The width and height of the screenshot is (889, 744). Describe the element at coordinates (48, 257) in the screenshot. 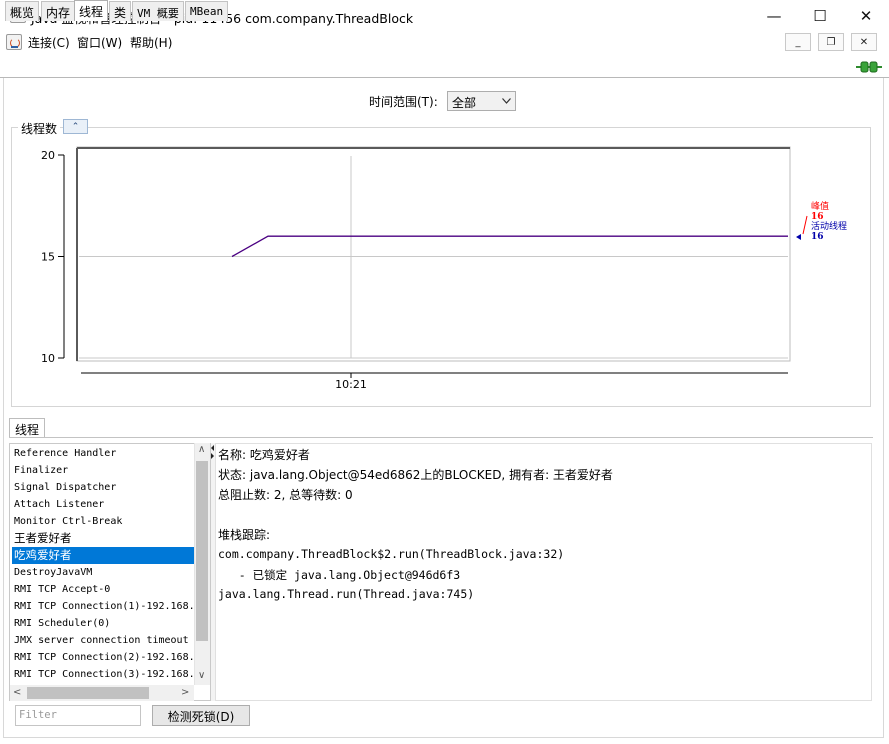

I see `y-tick-label: 15` at that location.